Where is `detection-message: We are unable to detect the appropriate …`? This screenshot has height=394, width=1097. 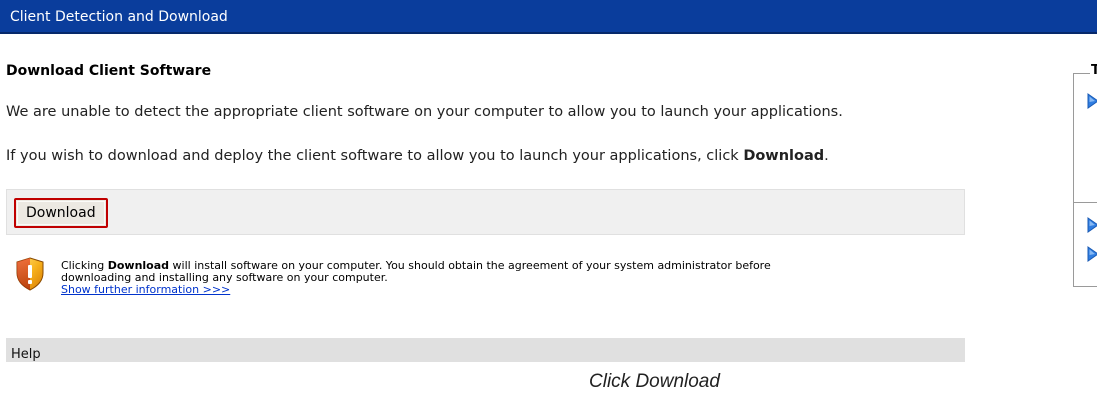
detection-message: We are unable to detect the appropriate … is located at coordinates (424, 112).